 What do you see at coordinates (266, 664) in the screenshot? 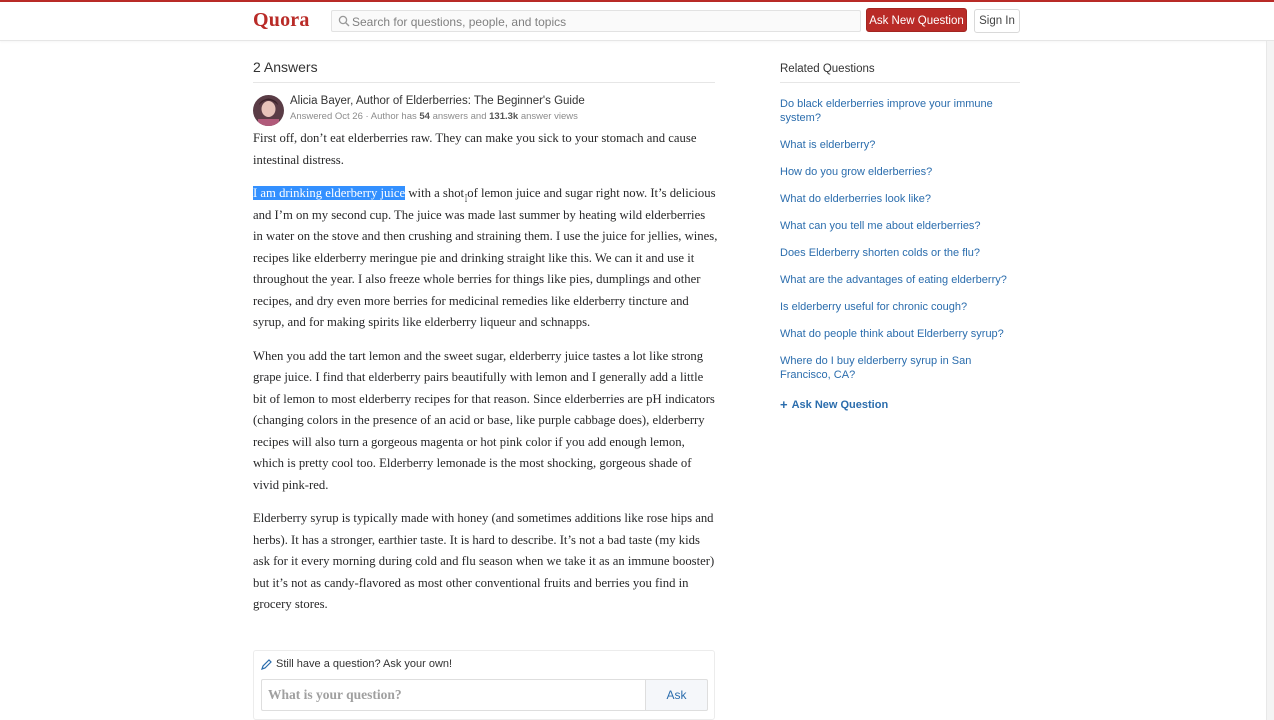
I see `pencil-icon` at bounding box center [266, 664].